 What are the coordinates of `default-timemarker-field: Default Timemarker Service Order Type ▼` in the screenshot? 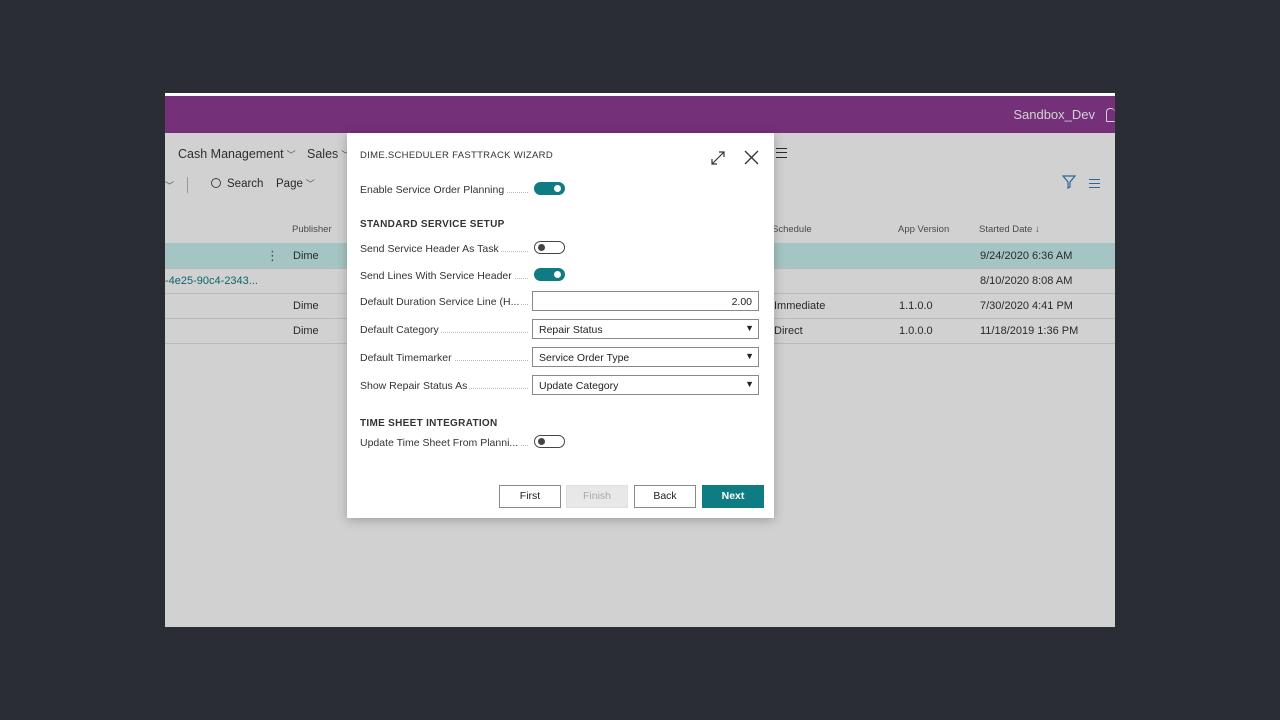 It's located at (560, 358).